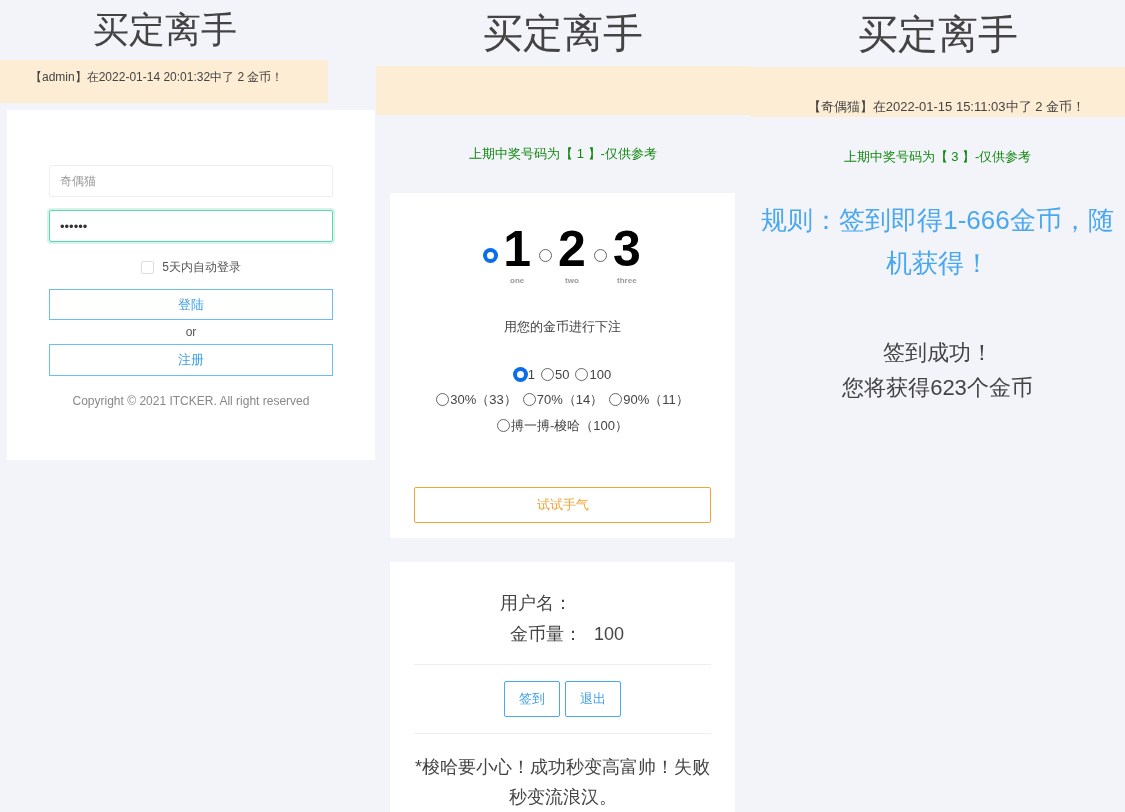 This screenshot has width=1125, height=812. I want to click on number-caption: three, so click(627, 281).